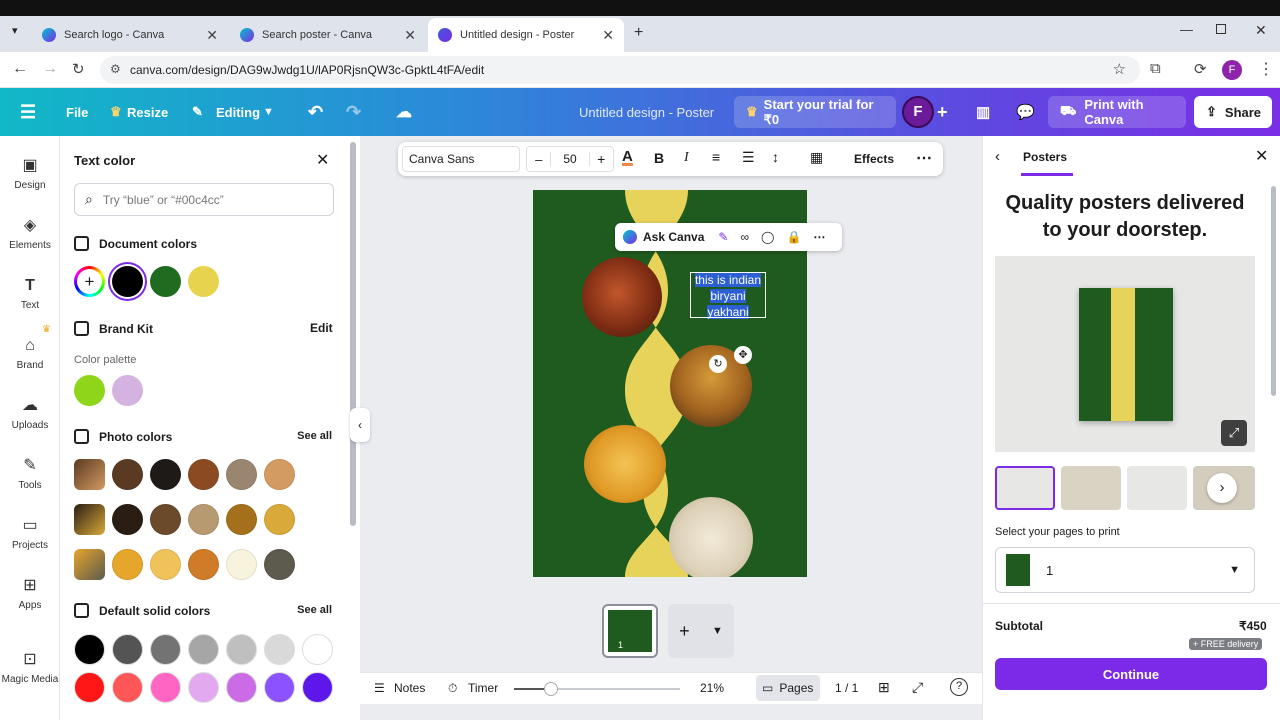  Describe the element at coordinates (1025, 112) in the screenshot. I see `comments-icon: 💬` at that location.